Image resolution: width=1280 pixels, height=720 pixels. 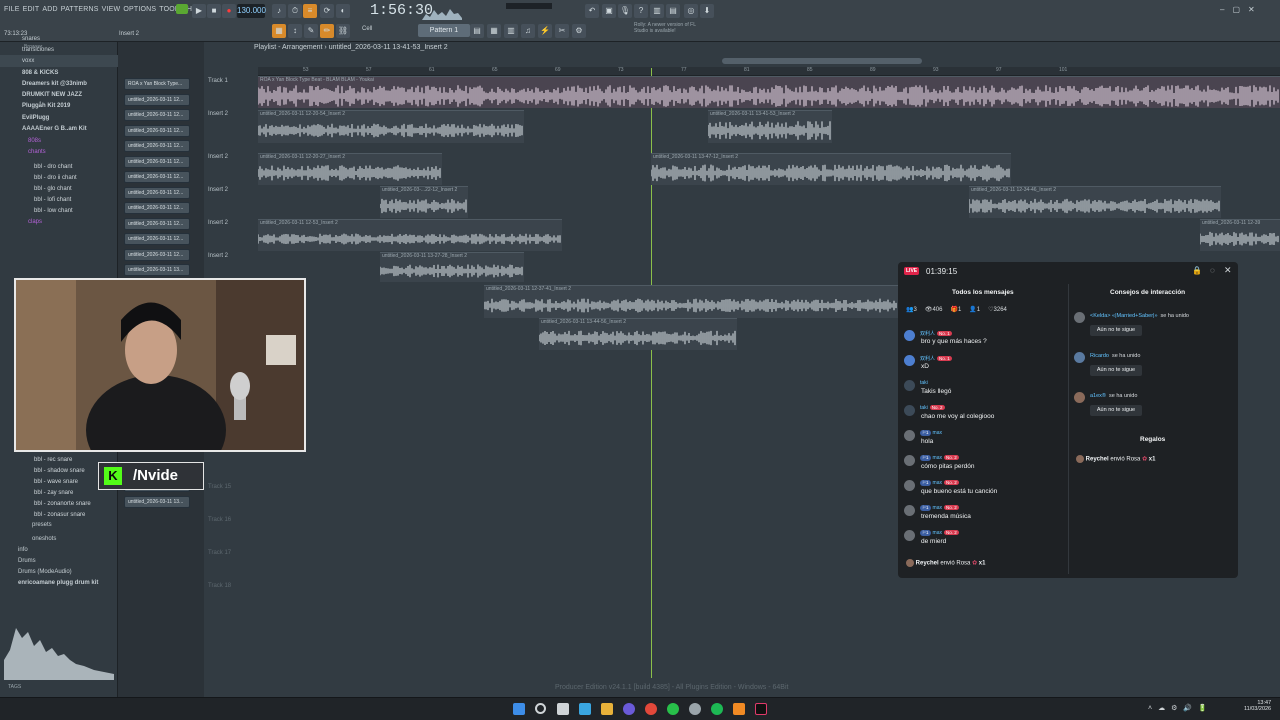 What do you see at coordinates (1147, 292) in the screenshot?
I see `tab-engagement: Consejos de interacción` at bounding box center [1147, 292].